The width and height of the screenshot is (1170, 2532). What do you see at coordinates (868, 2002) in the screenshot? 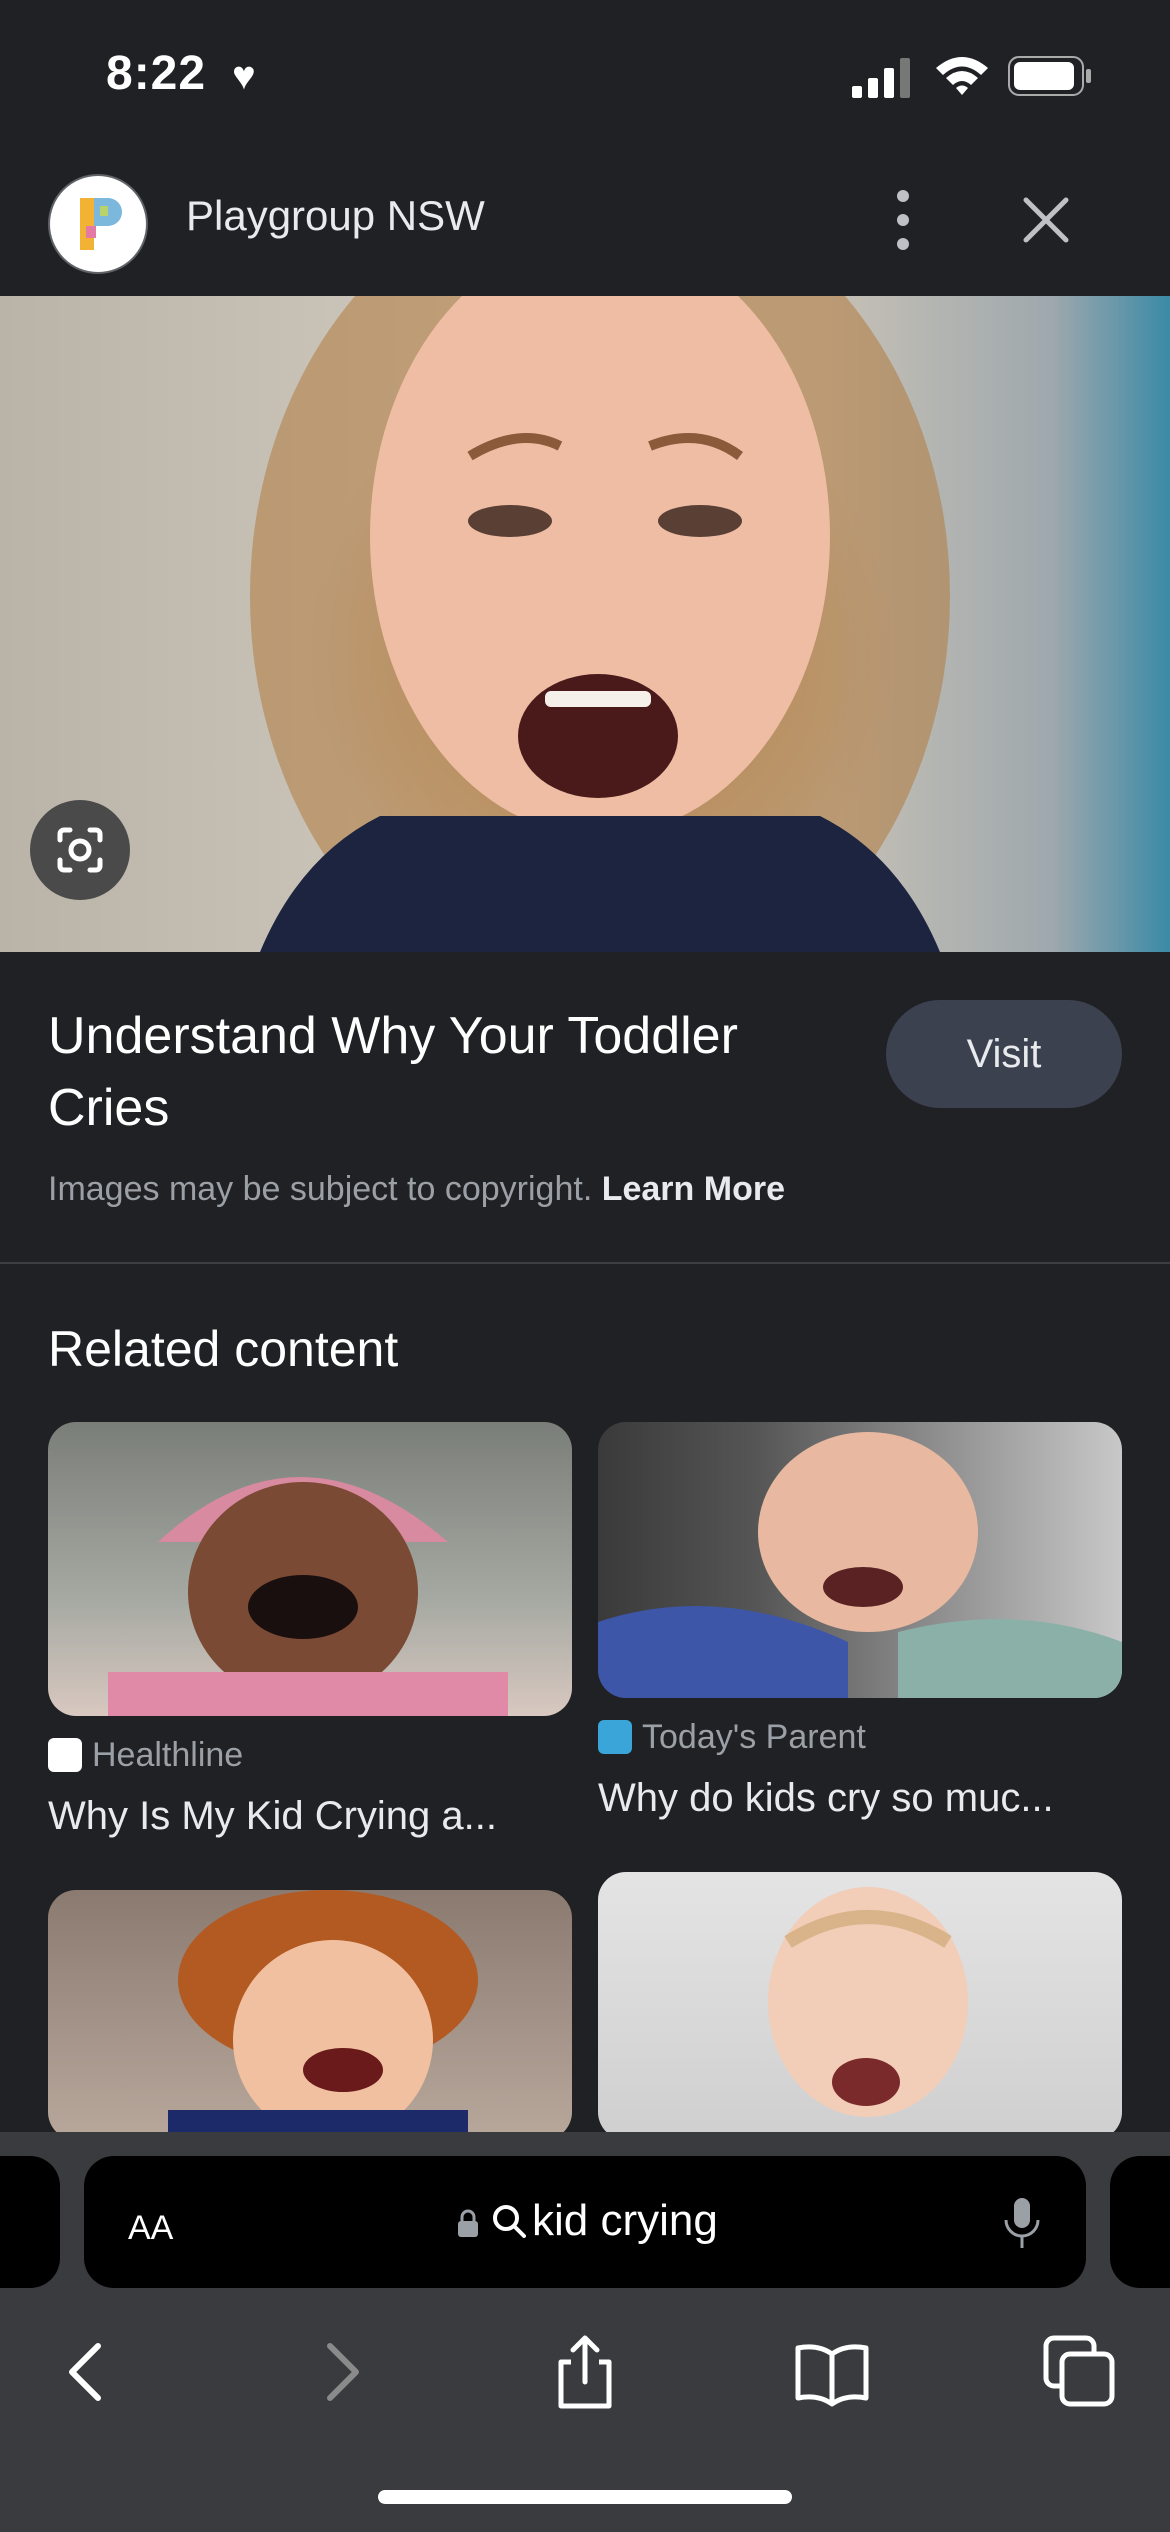
I see `crying-baby-image` at bounding box center [868, 2002].